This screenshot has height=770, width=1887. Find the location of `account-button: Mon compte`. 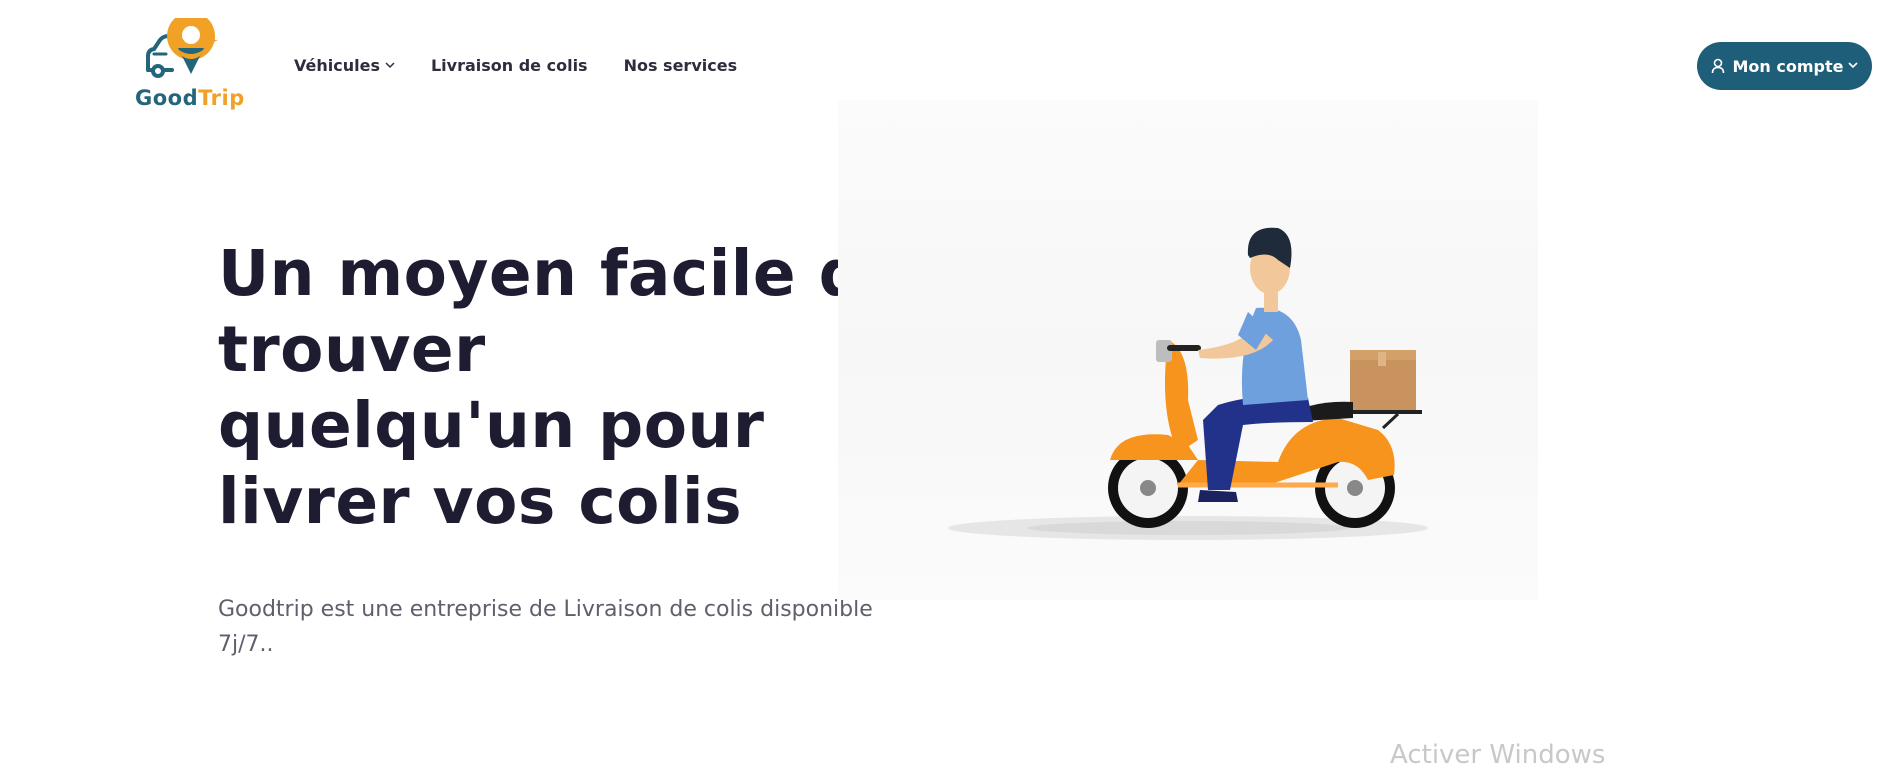

account-button: Mon compte is located at coordinates (1784, 66).